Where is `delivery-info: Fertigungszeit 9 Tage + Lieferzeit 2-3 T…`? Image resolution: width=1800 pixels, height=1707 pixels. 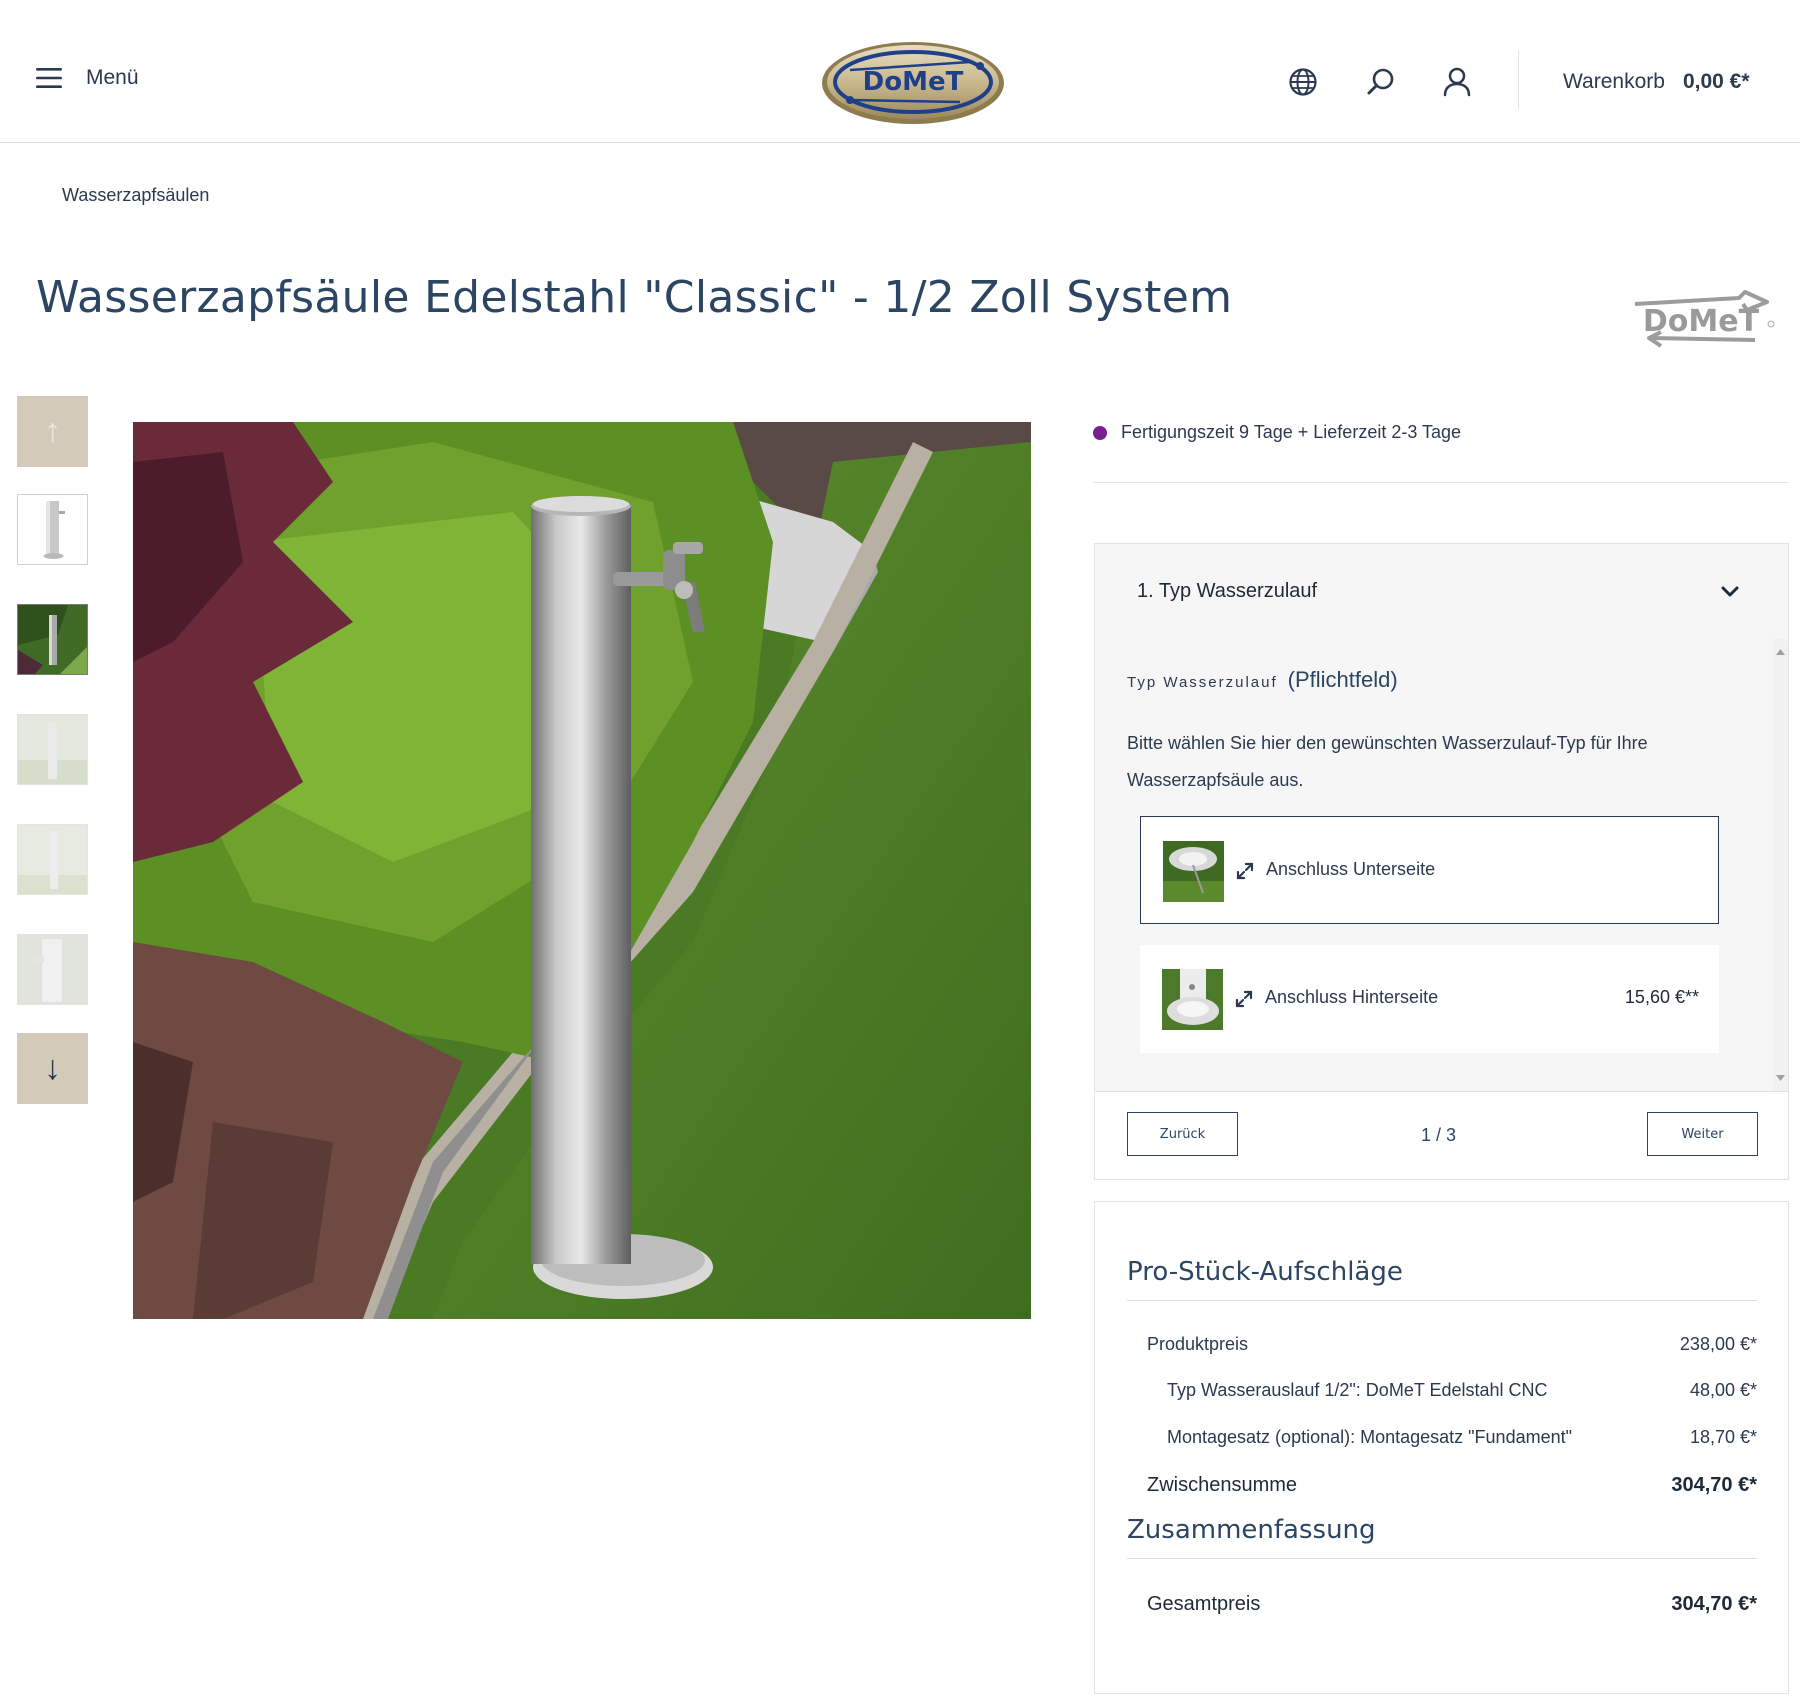 delivery-info: Fertigungszeit 9 Tage + Lieferzeit 2-3 T… is located at coordinates (1277, 432).